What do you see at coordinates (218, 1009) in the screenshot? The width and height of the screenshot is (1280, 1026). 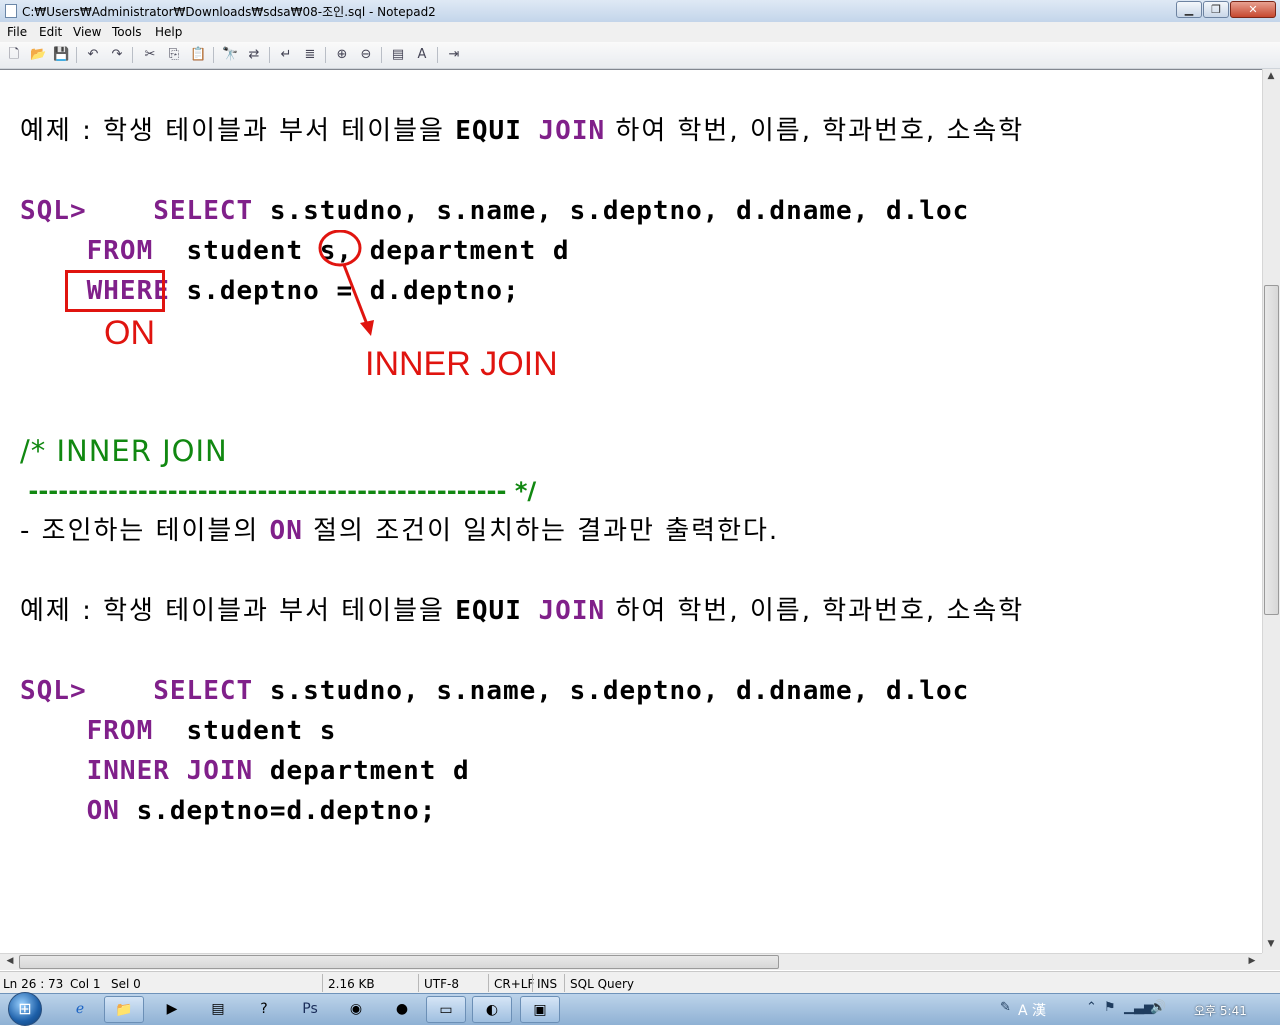 I see `notepad-taskbar-icon: ▤` at bounding box center [218, 1009].